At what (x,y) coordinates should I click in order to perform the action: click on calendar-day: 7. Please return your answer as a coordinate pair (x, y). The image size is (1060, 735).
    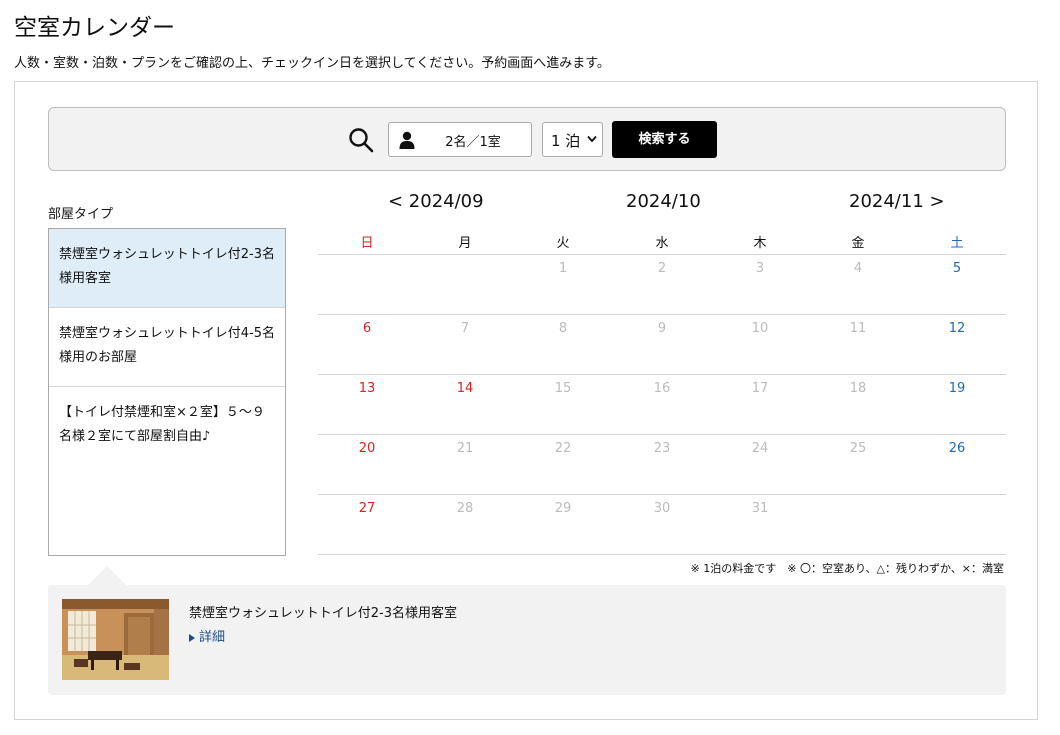
    Looking at the image, I should click on (465, 328).